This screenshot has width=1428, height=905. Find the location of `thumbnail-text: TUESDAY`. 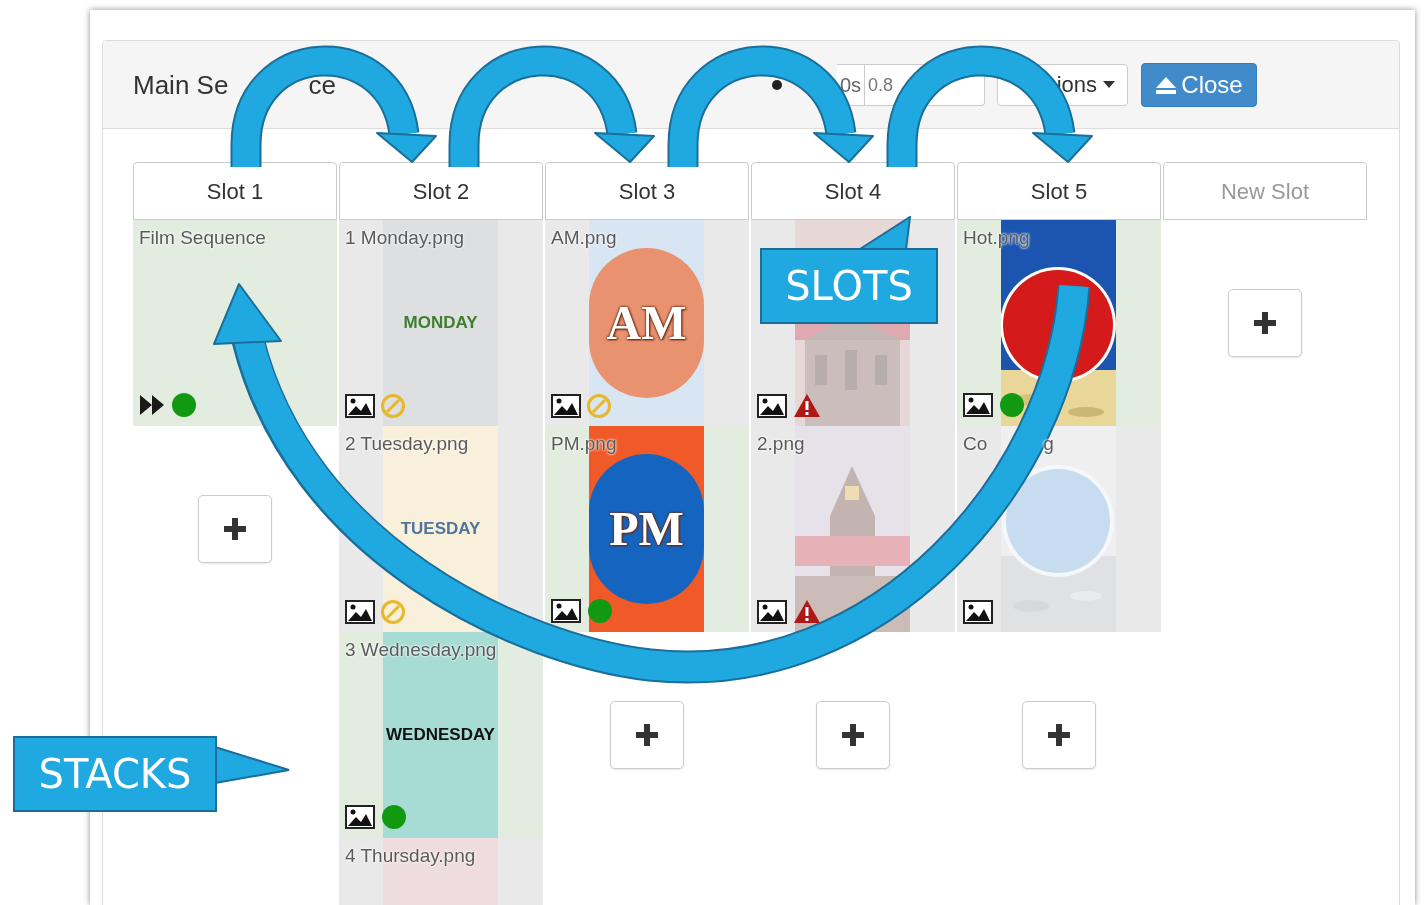

thumbnail-text: TUESDAY is located at coordinates (440, 529).